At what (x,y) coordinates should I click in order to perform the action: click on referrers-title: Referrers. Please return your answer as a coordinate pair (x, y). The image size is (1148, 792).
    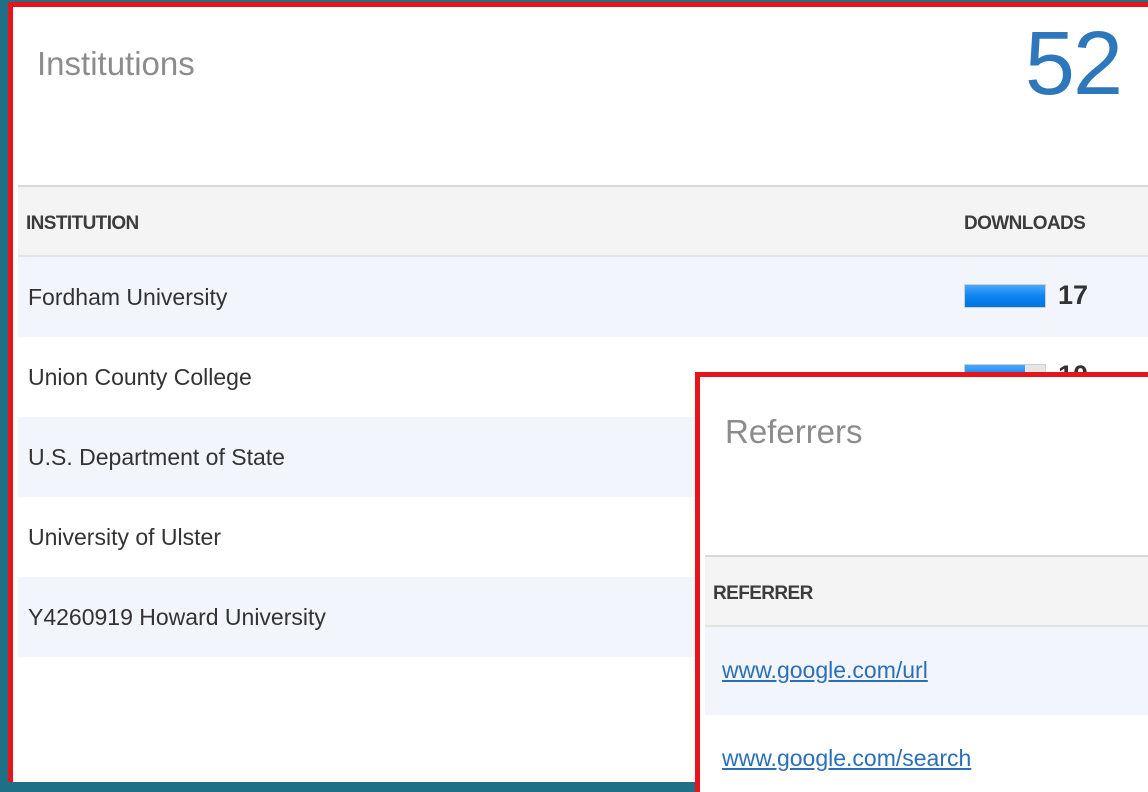
    Looking at the image, I should click on (794, 431).